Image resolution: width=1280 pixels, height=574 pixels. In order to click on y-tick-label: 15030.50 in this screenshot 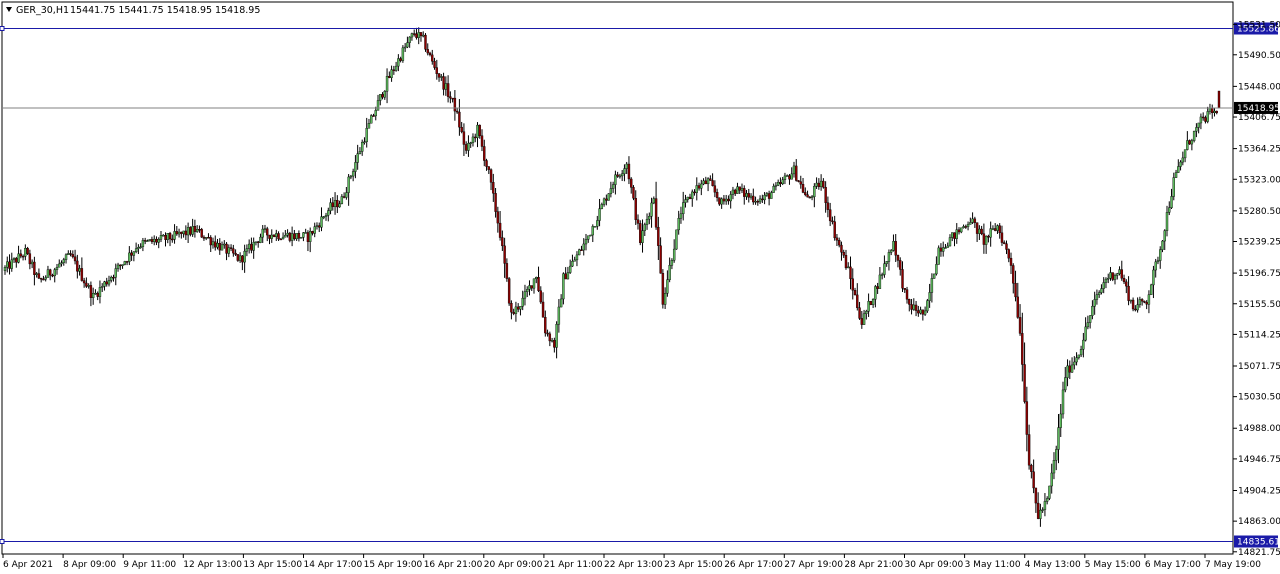, I will do `click(1259, 398)`.